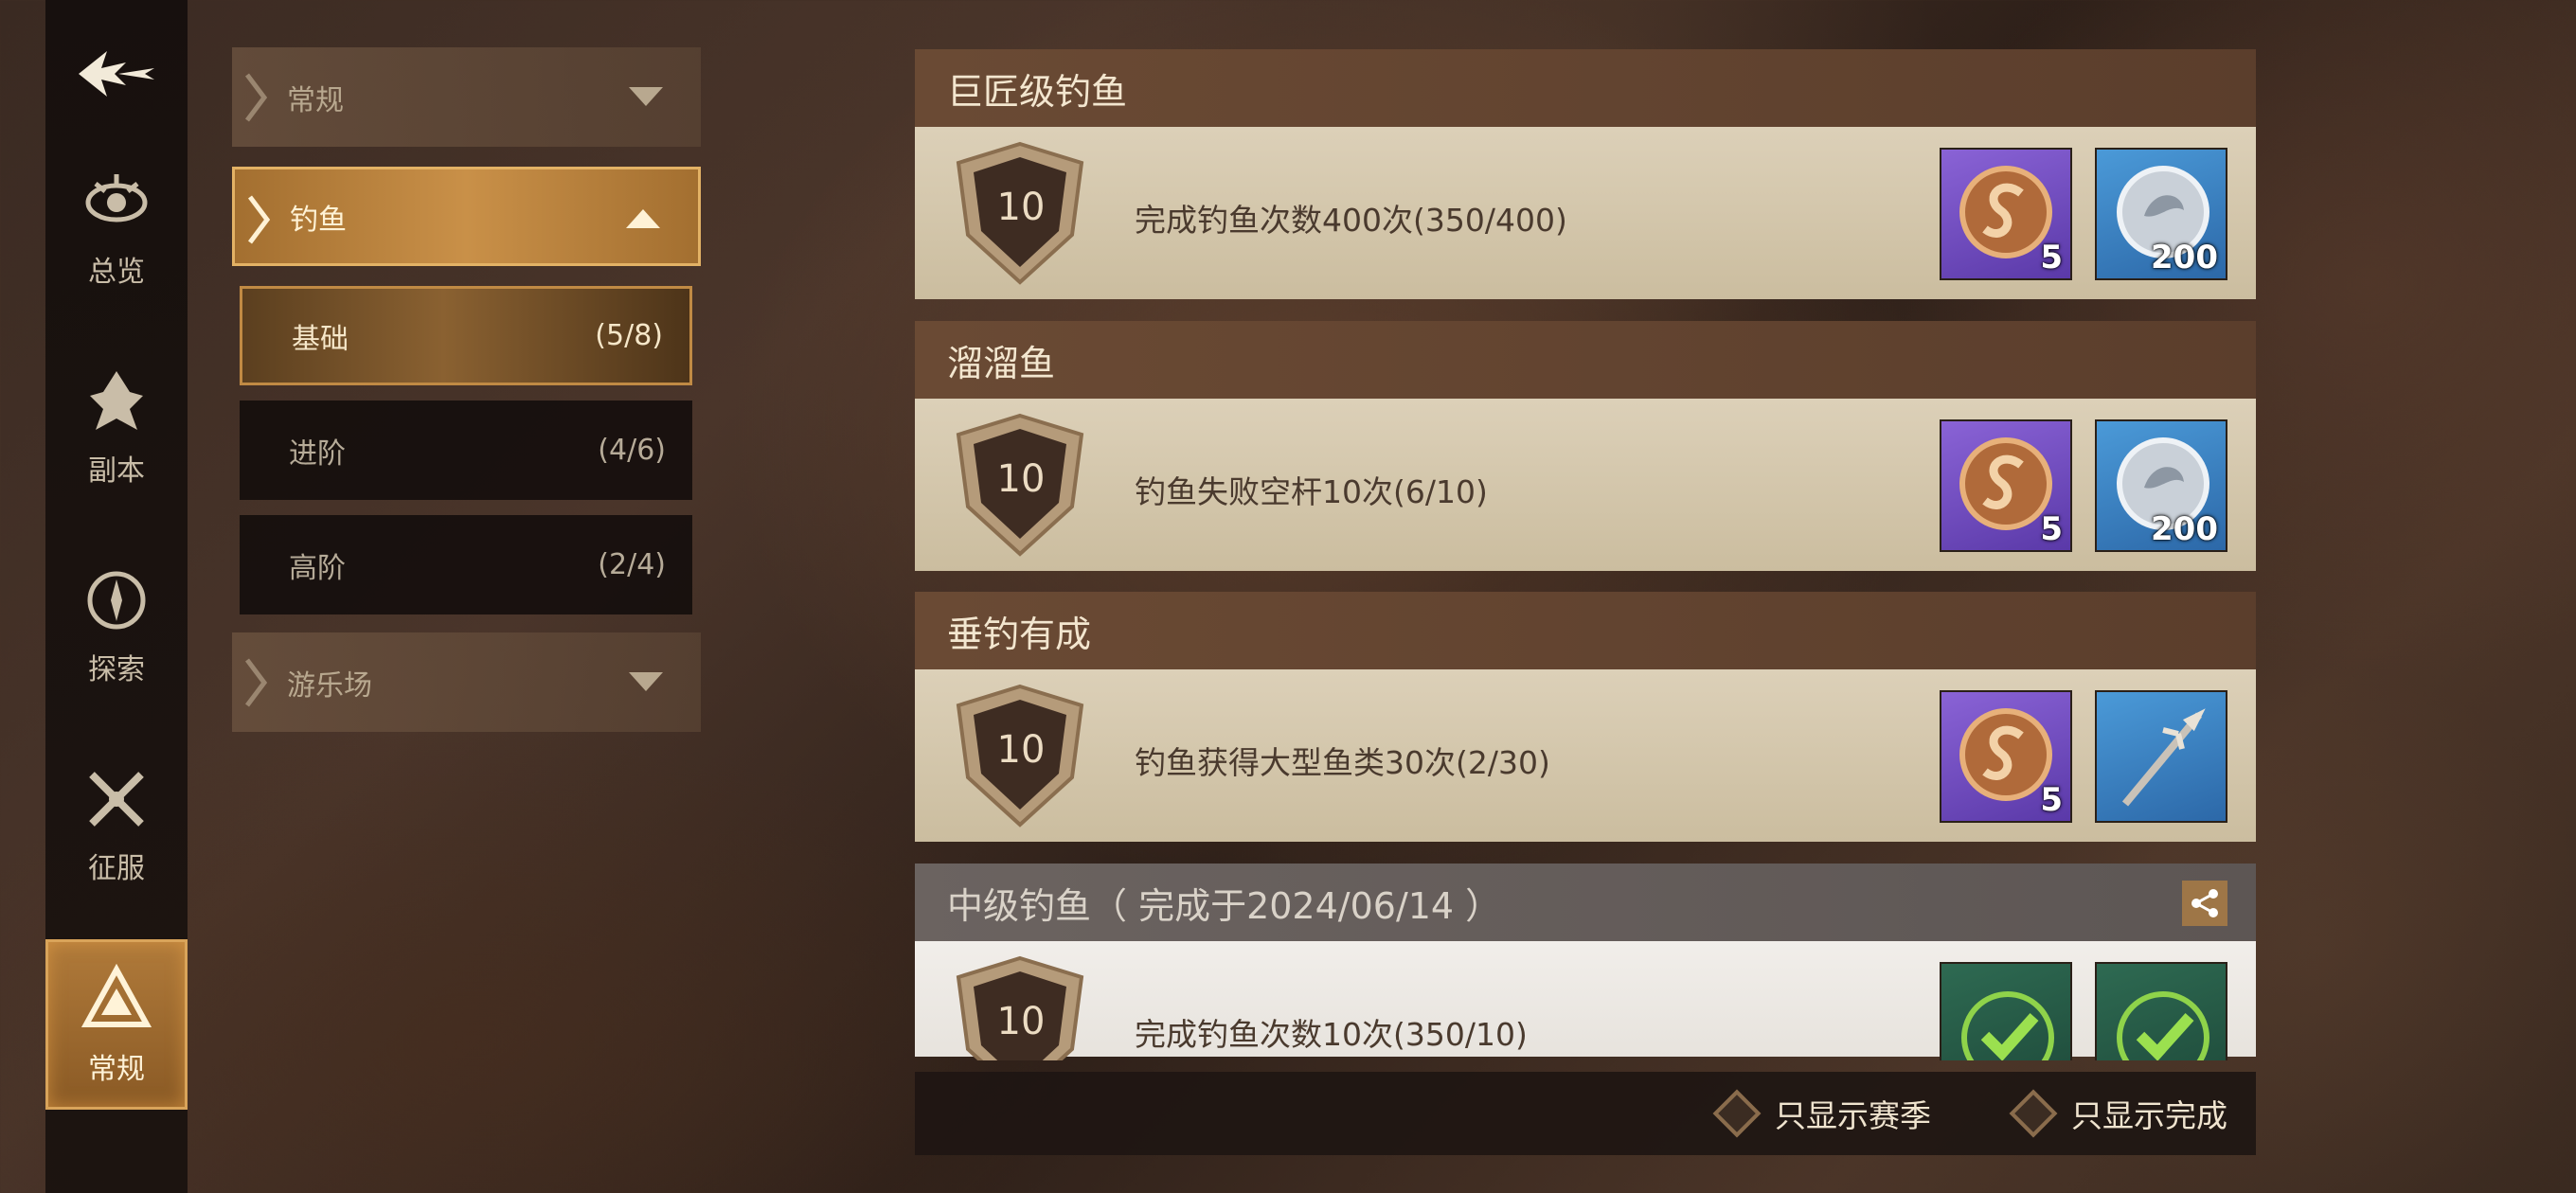  Describe the element at coordinates (317, 453) in the screenshot. I see `subcategory-label: 进阶` at that location.